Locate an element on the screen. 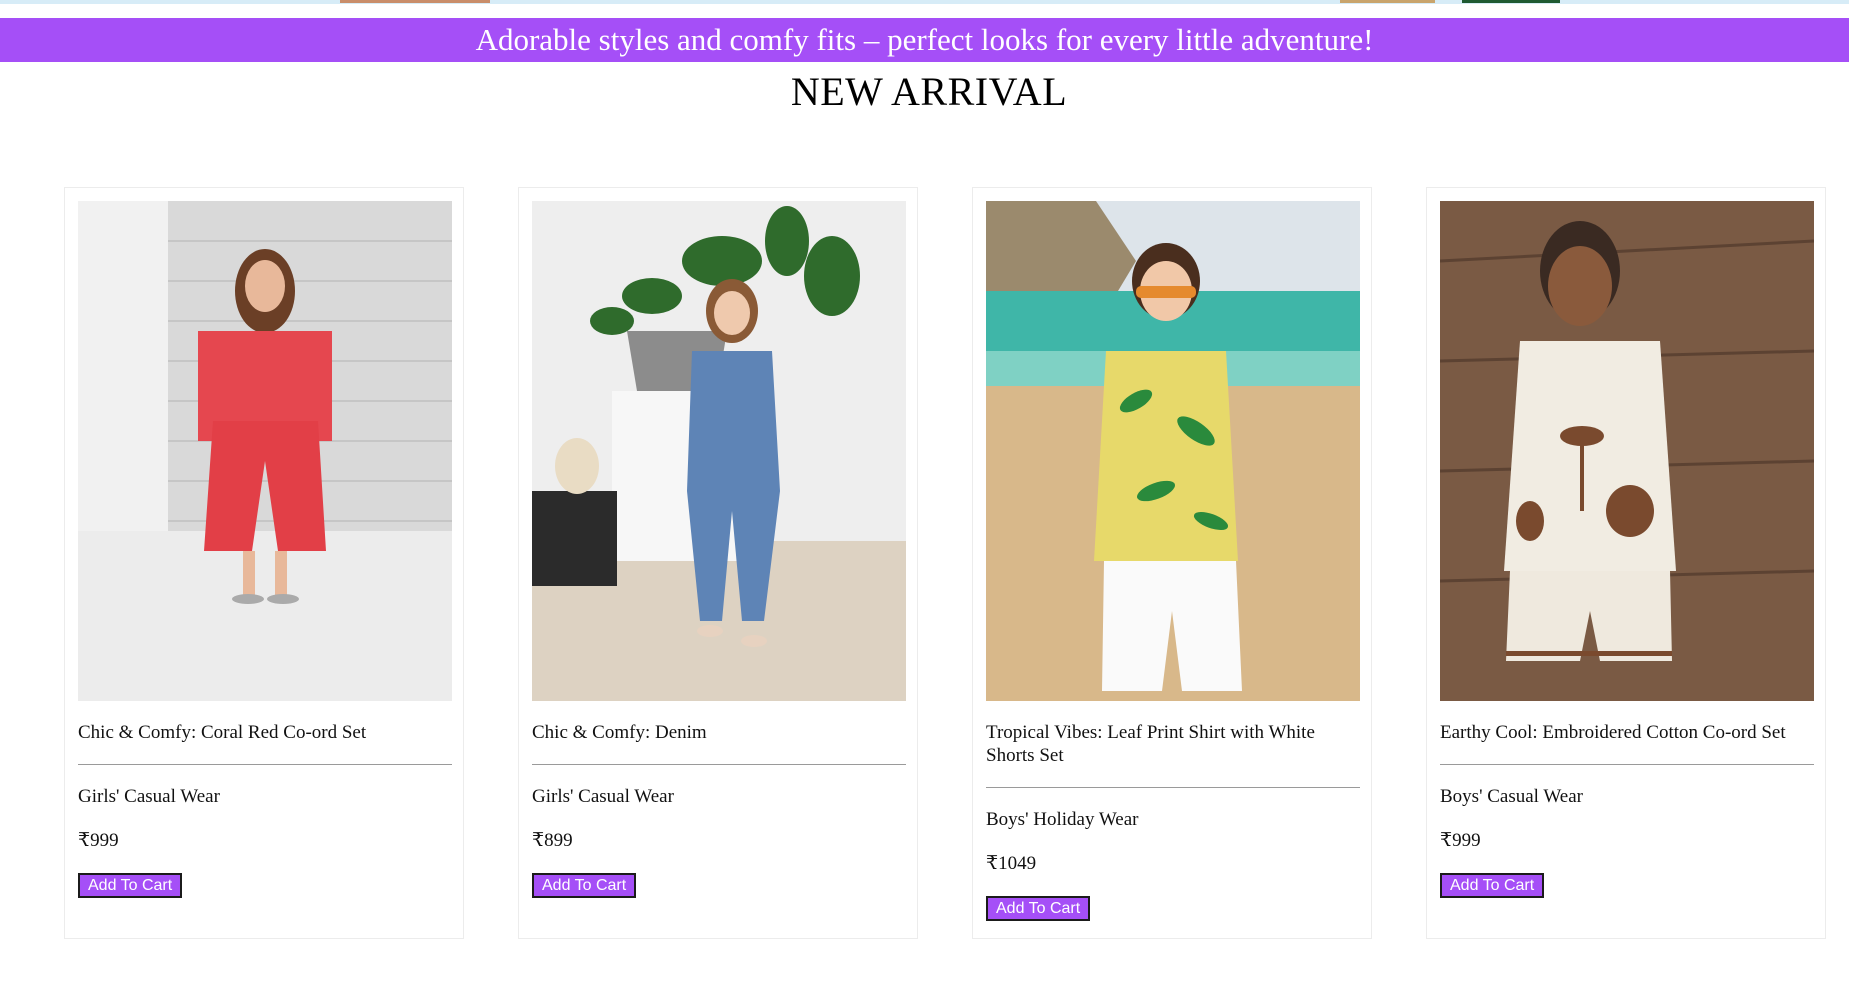 The image size is (1849, 994). boy-in-leaf-print-shirt-on-beach-photo is located at coordinates (1173, 451).